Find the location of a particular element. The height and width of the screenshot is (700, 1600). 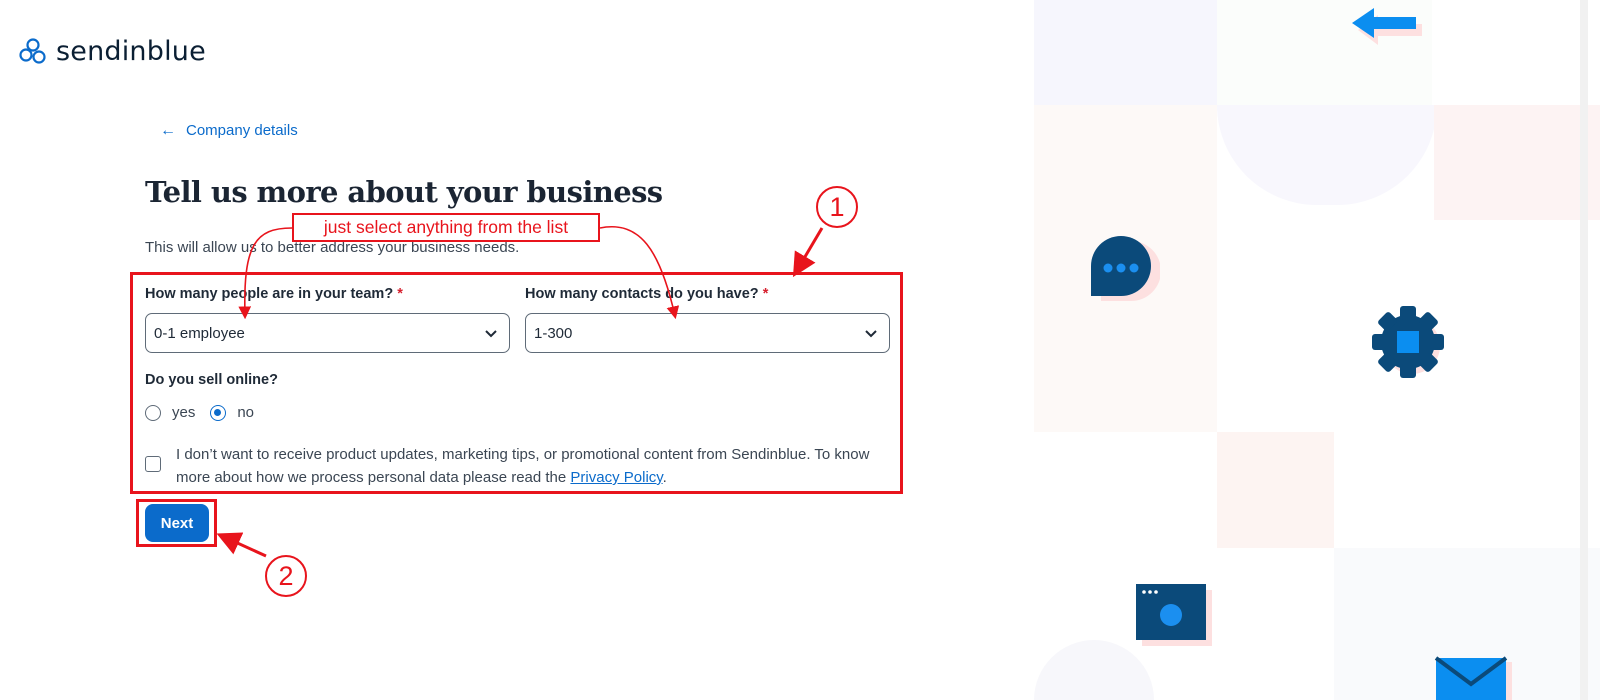

browser-window-icon is located at coordinates (1174, 615).